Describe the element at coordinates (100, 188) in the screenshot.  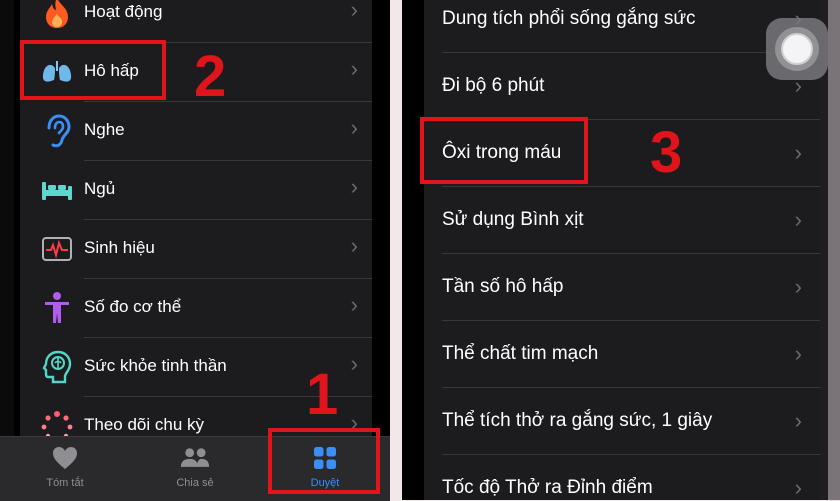
I see `category-label: Ngủ` at that location.